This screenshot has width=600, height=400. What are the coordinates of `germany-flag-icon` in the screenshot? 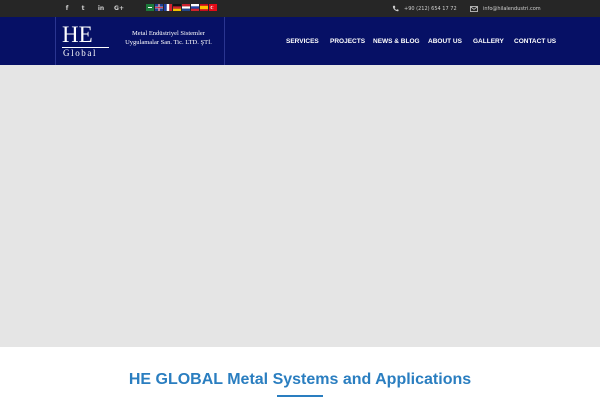 It's located at (177, 7).